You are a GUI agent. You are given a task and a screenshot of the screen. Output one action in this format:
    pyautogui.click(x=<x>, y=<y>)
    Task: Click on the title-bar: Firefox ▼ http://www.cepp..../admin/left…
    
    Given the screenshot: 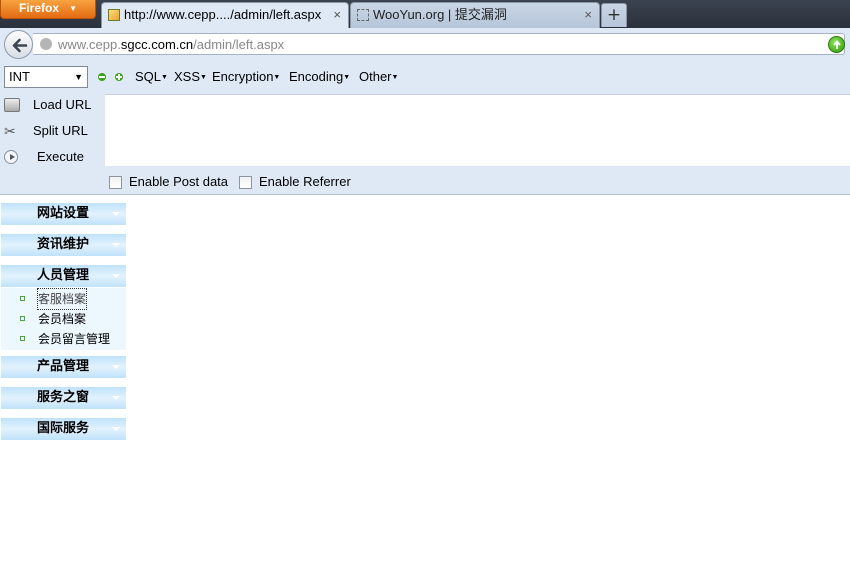 What is the action you would take?
    pyautogui.click(x=425, y=14)
    